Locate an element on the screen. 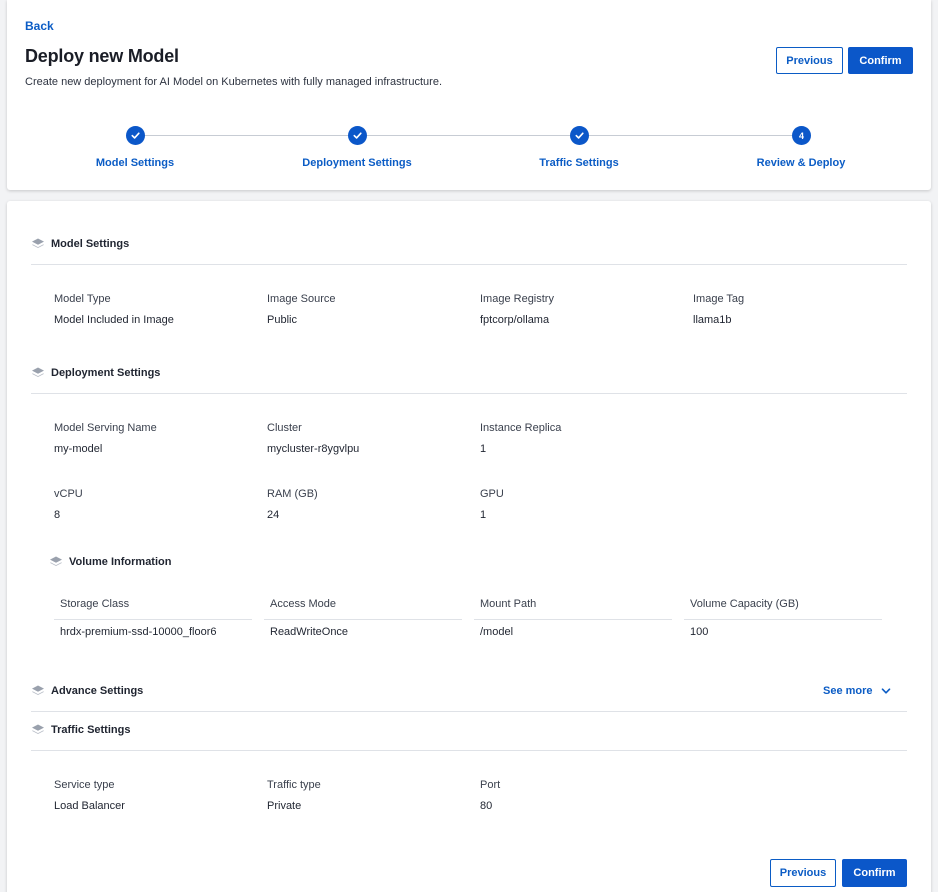  column-header-storage-class: Storage Class is located at coordinates (95, 604).